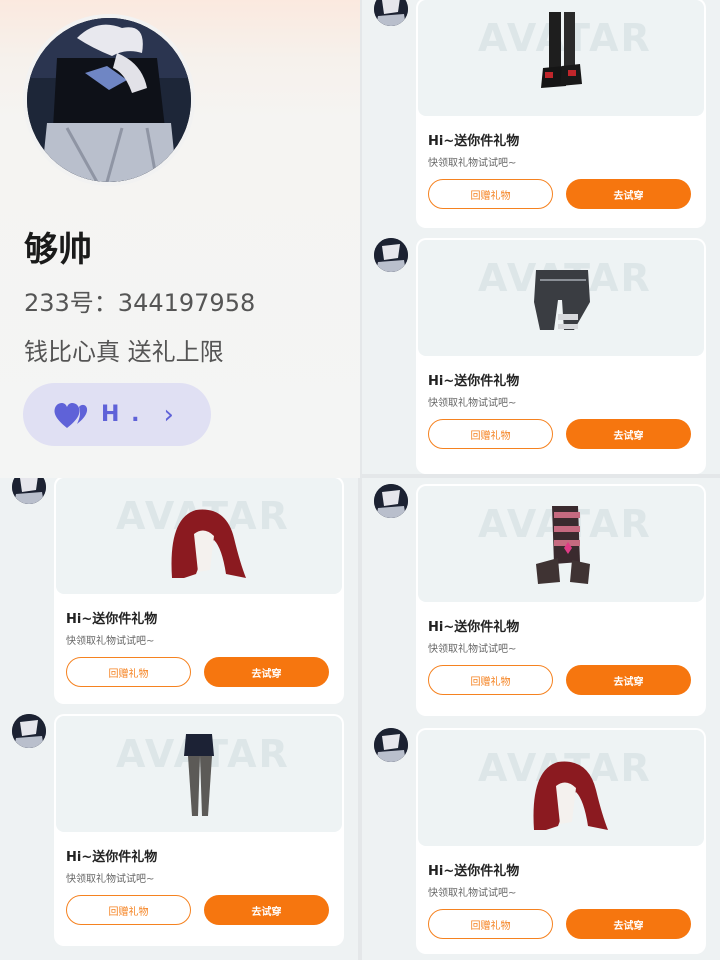  Describe the element at coordinates (124, 352) in the screenshot. I see `profile-status: 钱比心真 送礼上限` at that location.